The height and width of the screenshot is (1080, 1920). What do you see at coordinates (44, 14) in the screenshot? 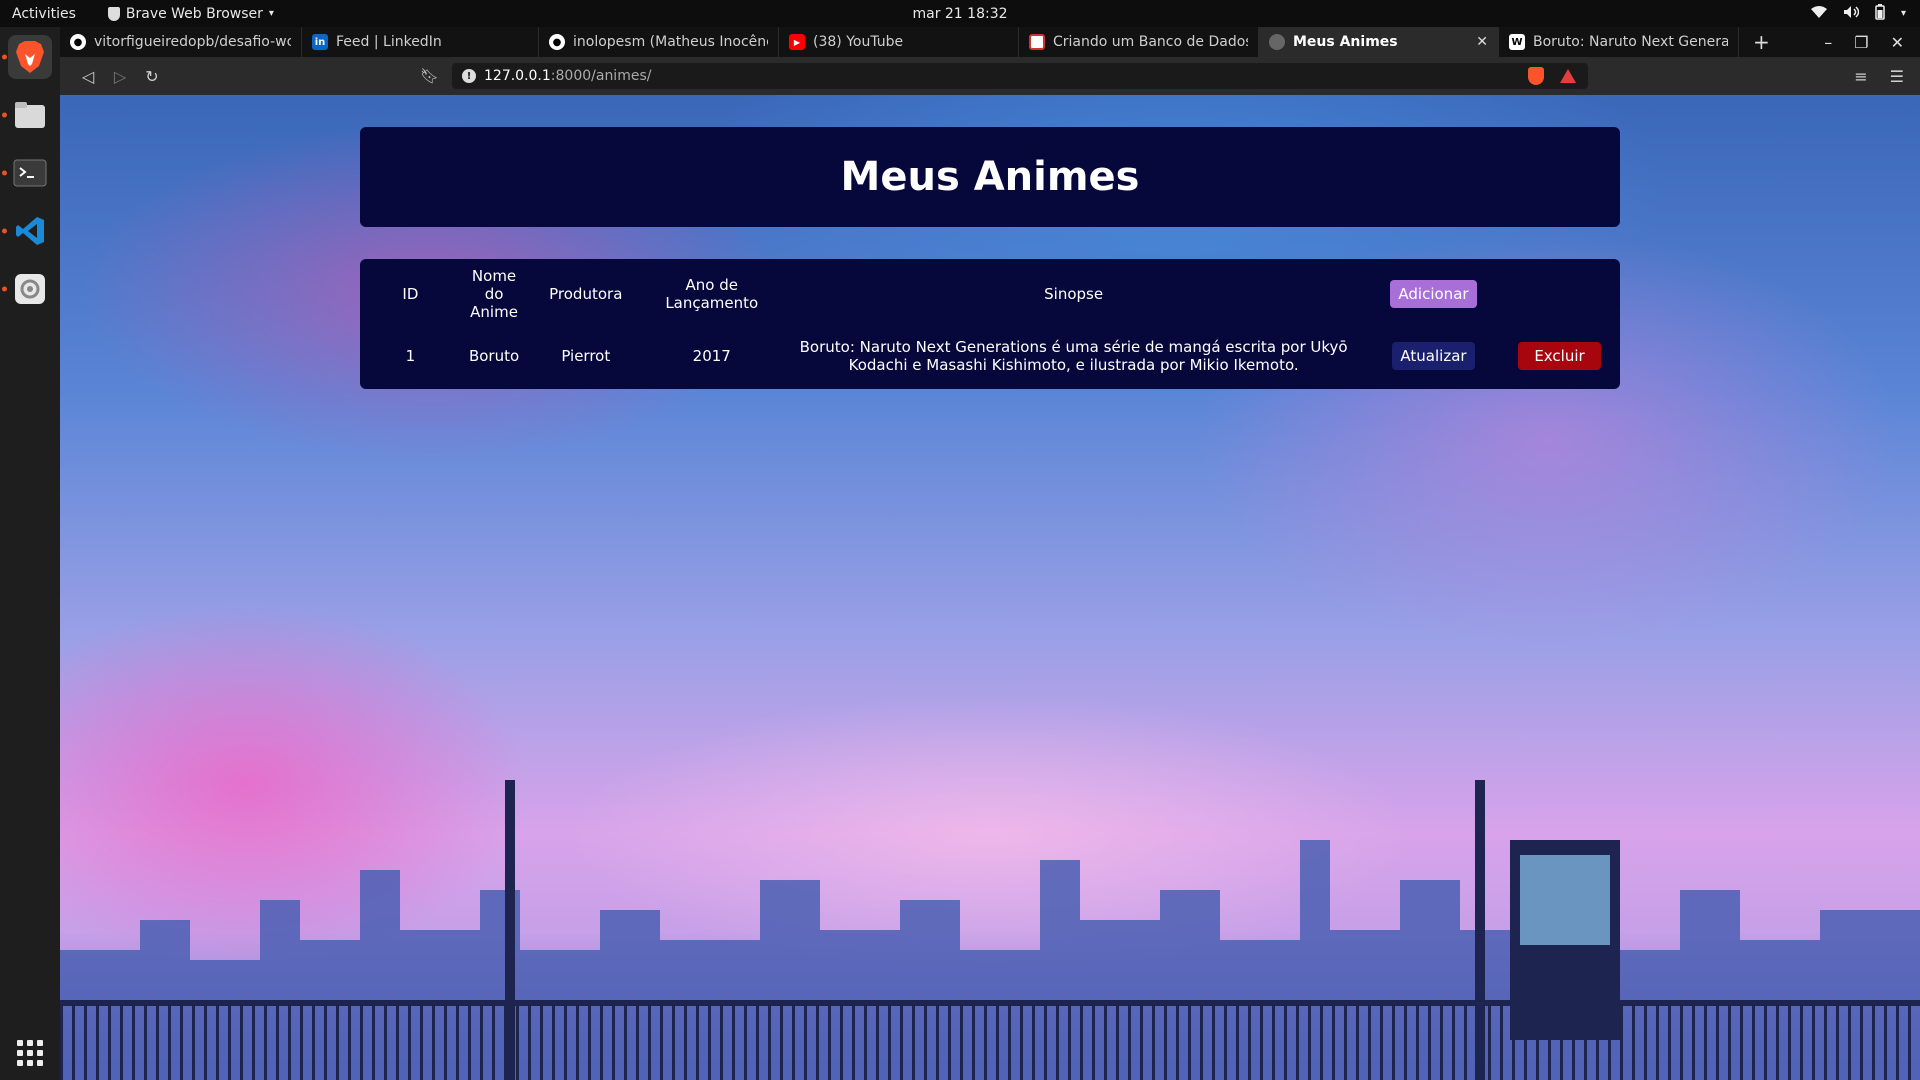
I see `activities-button: Activities` at bounding box center [44, 14].